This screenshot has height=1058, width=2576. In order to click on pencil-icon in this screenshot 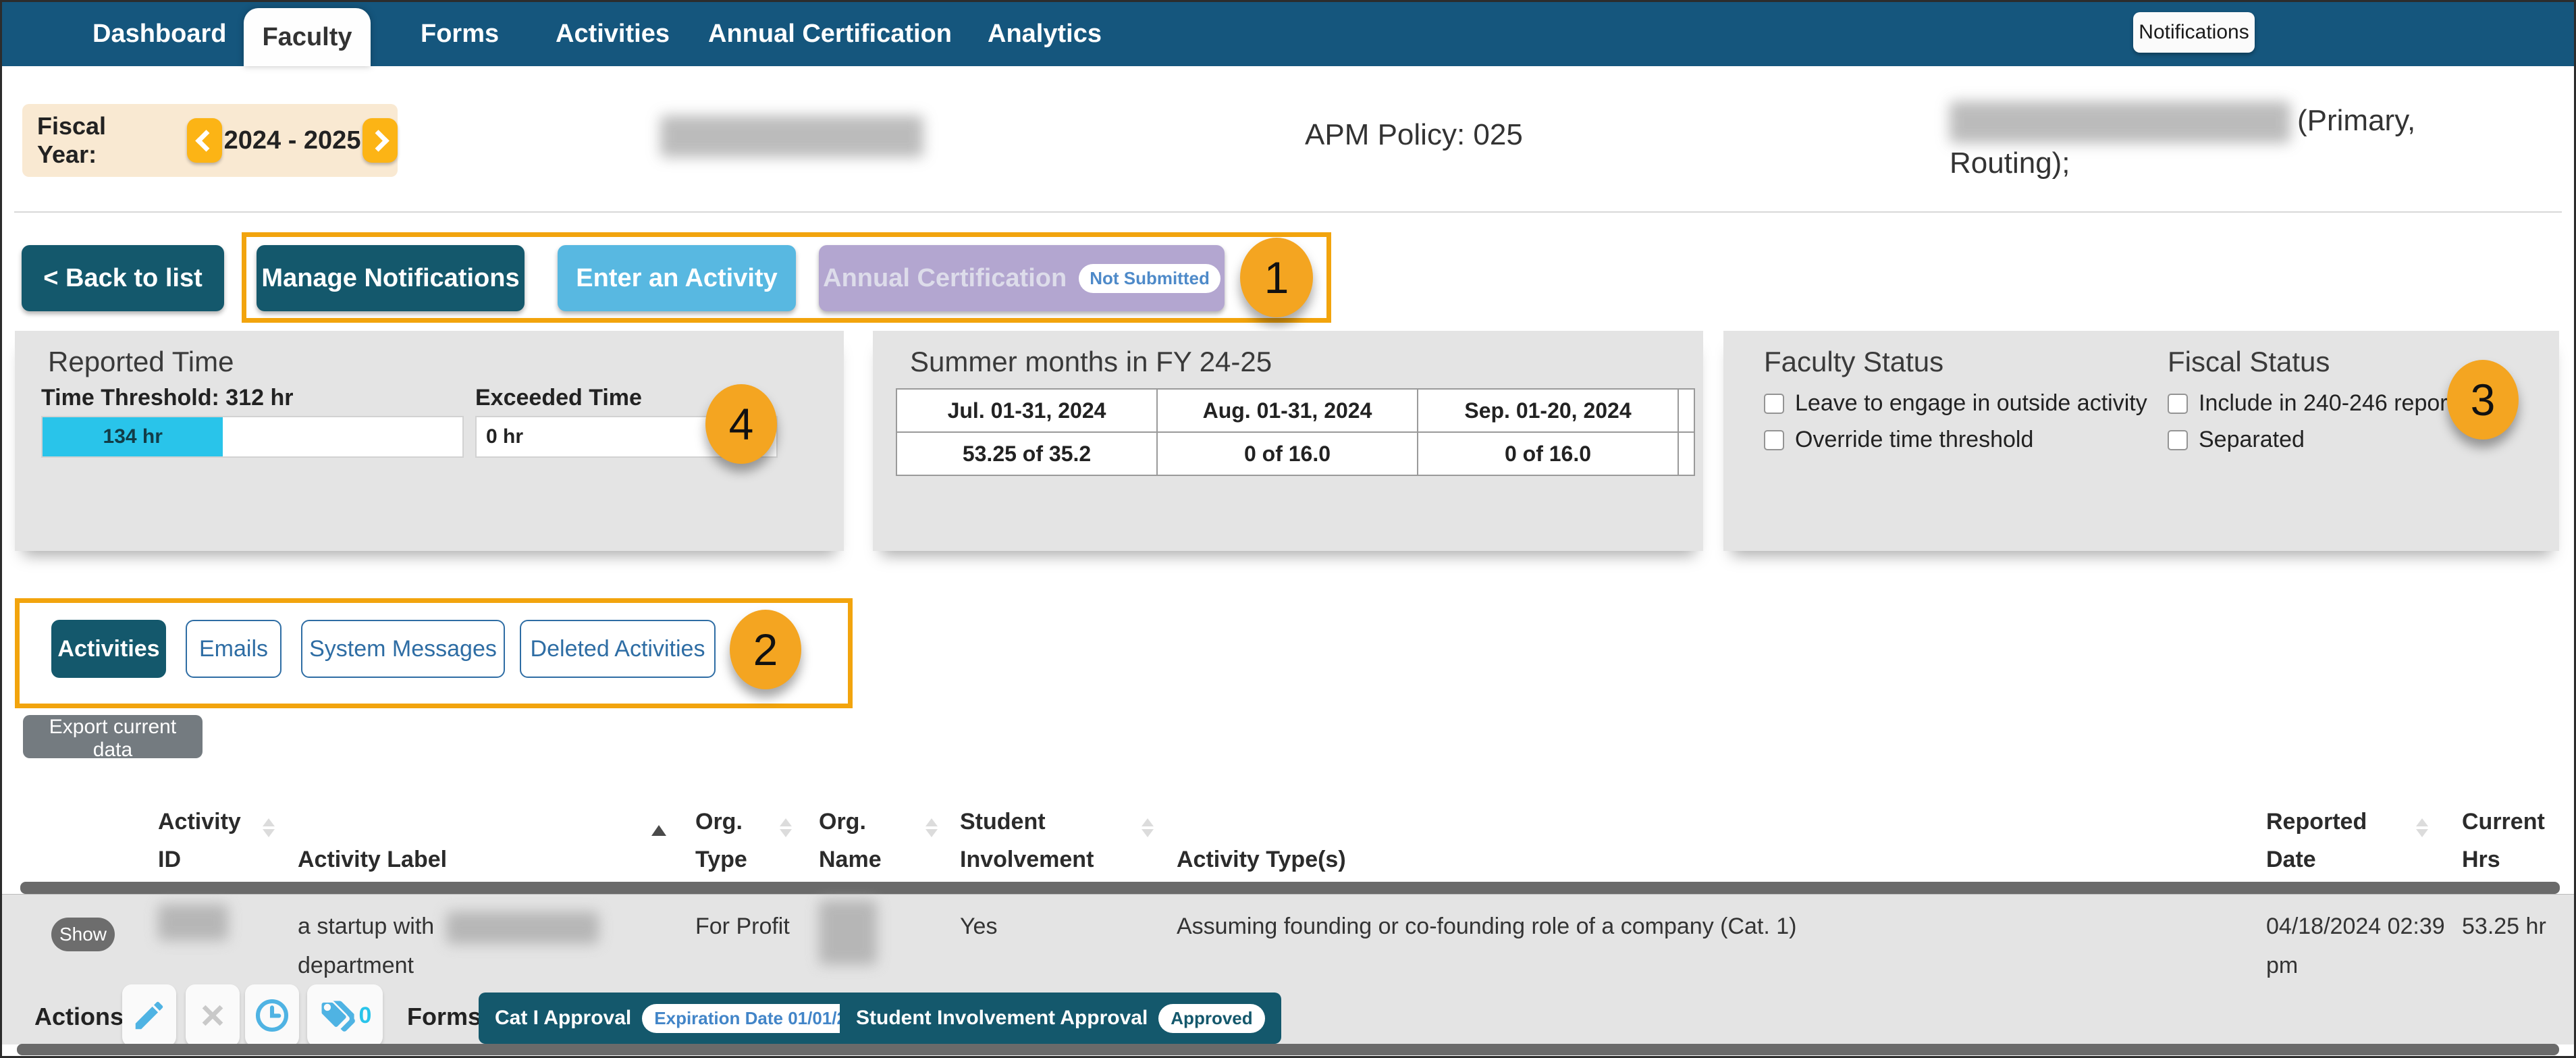, I will do `click(149, 1016)`.